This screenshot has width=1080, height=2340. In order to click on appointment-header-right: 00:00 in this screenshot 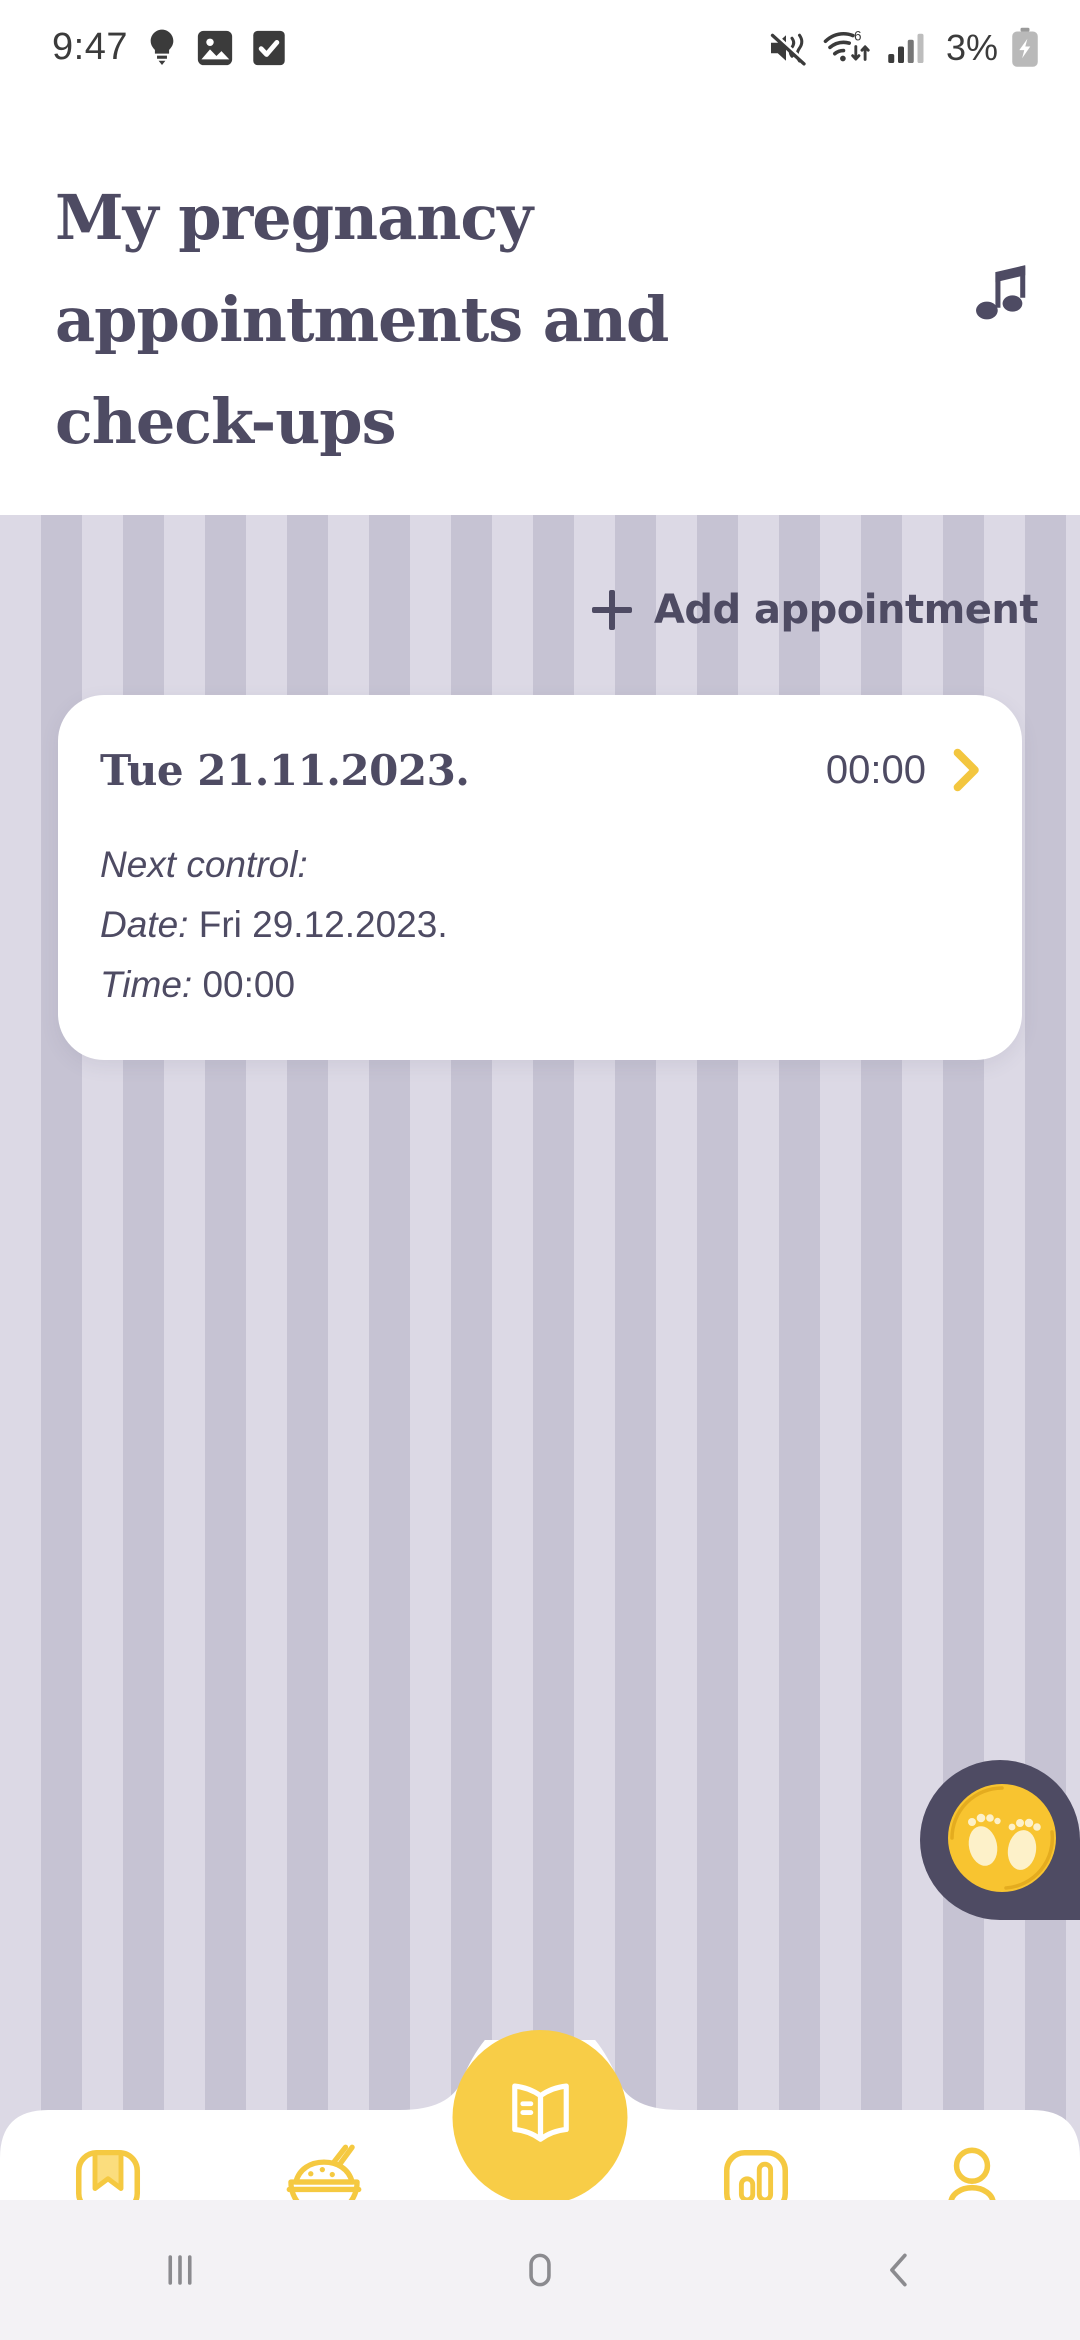, I will do `click(904, 770)`.